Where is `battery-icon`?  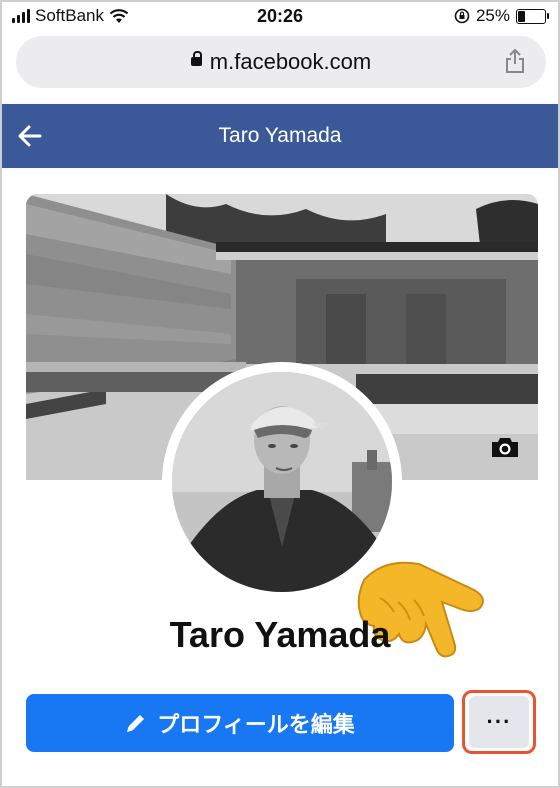 battery-icon is located at coordinates (532, 16).